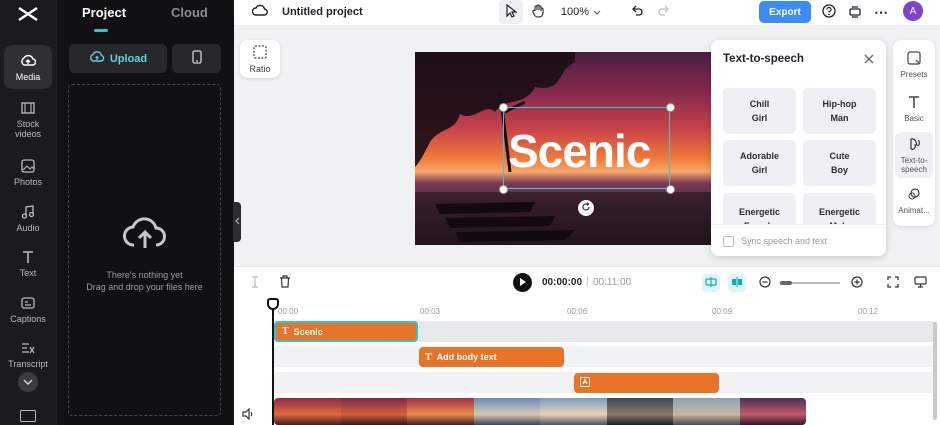  Describe the element at coordinates (586, 208) in the screenshot. I see `rotate-handle` at that location.